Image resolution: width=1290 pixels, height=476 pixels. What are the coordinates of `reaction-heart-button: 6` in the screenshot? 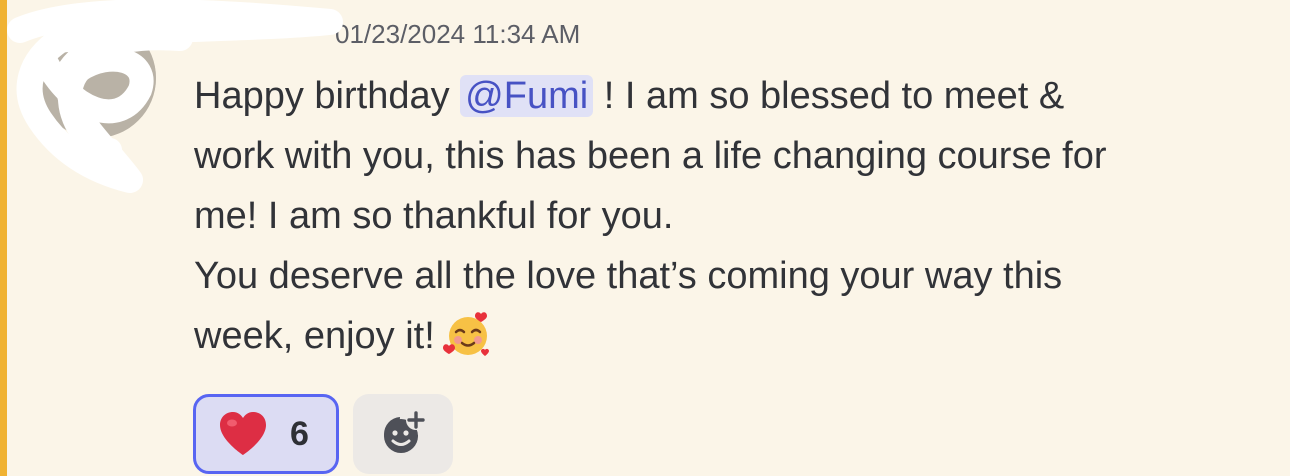 It's located at (266, 434).